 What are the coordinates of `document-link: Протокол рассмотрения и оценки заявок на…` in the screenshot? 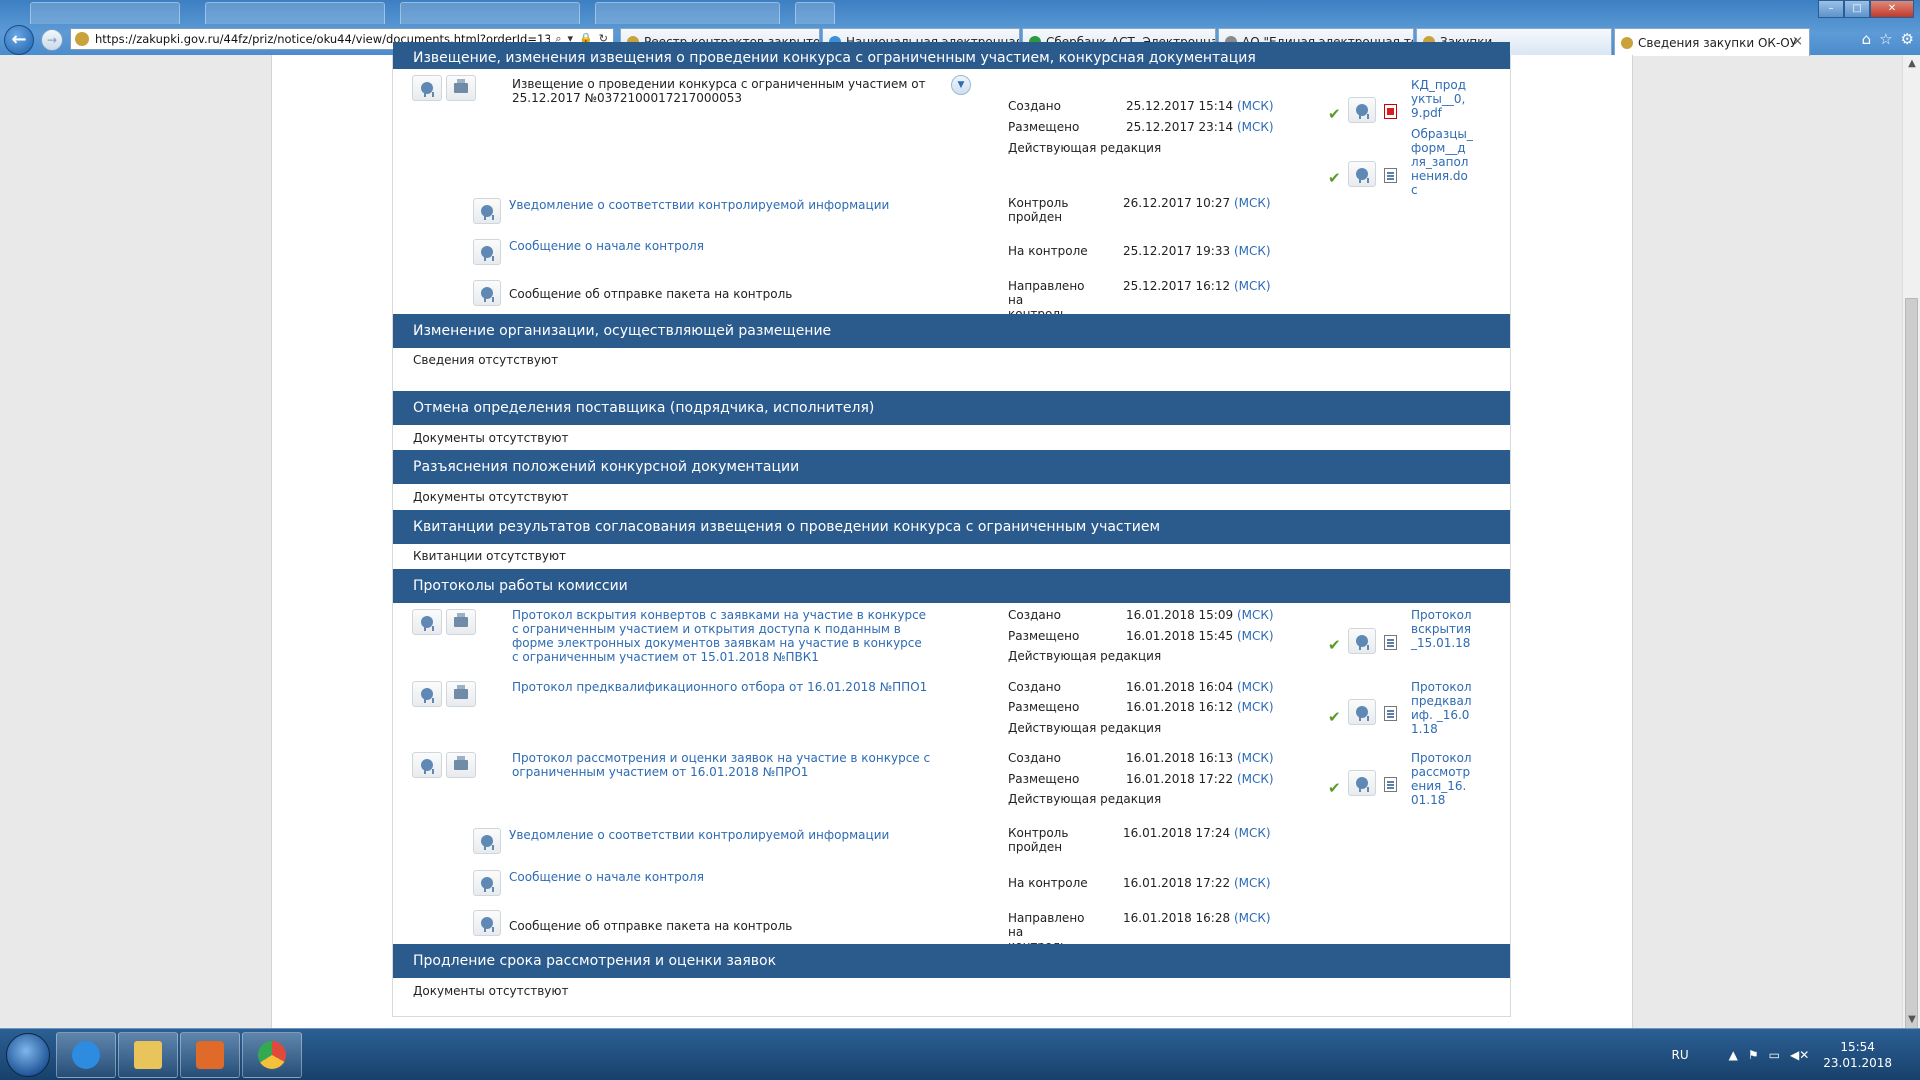 It's located at (722, 765).